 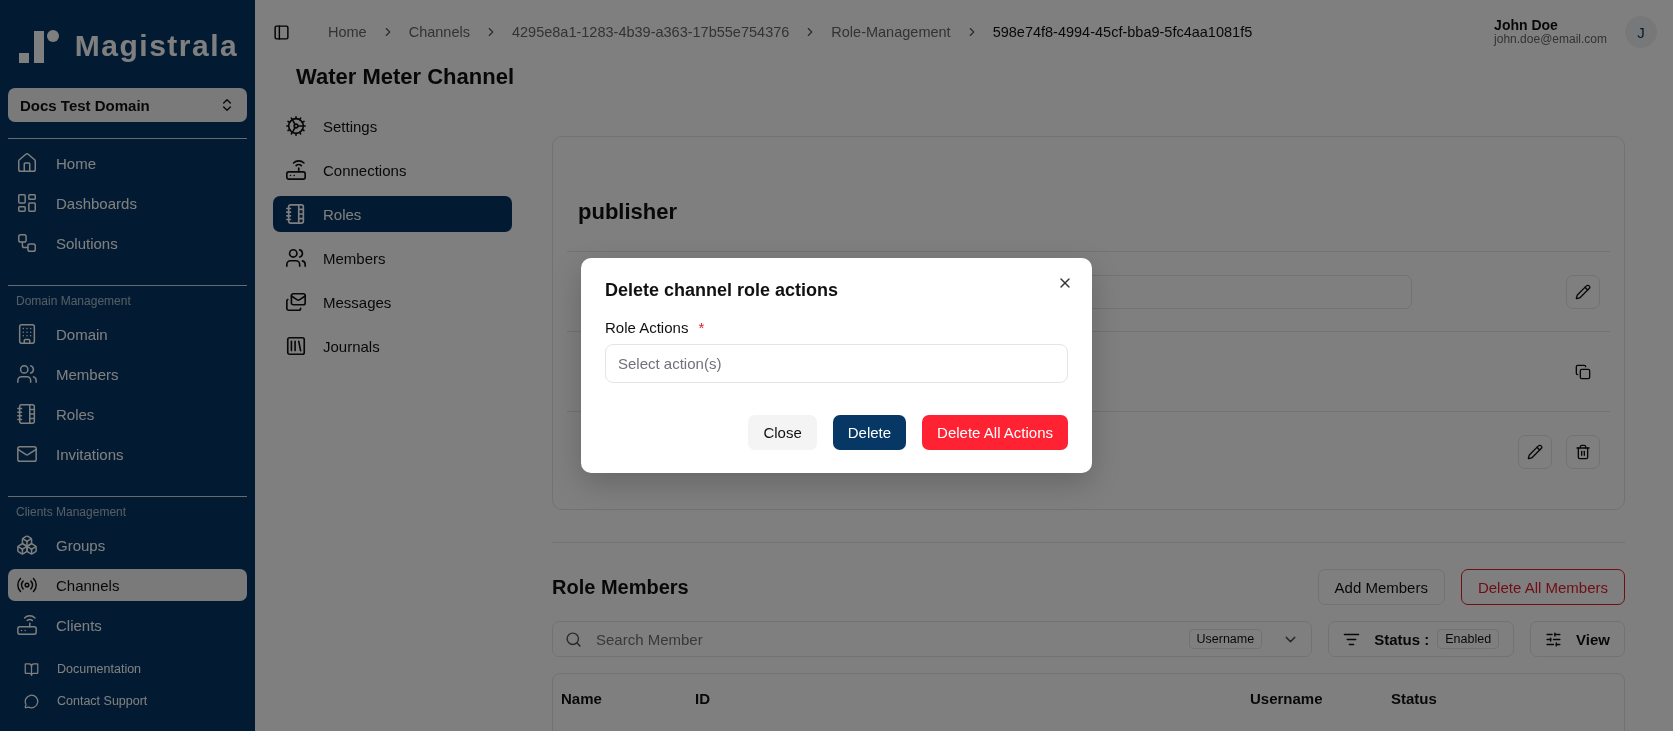 I want to click on delete-button: Delete, so click(x=869, y=432).